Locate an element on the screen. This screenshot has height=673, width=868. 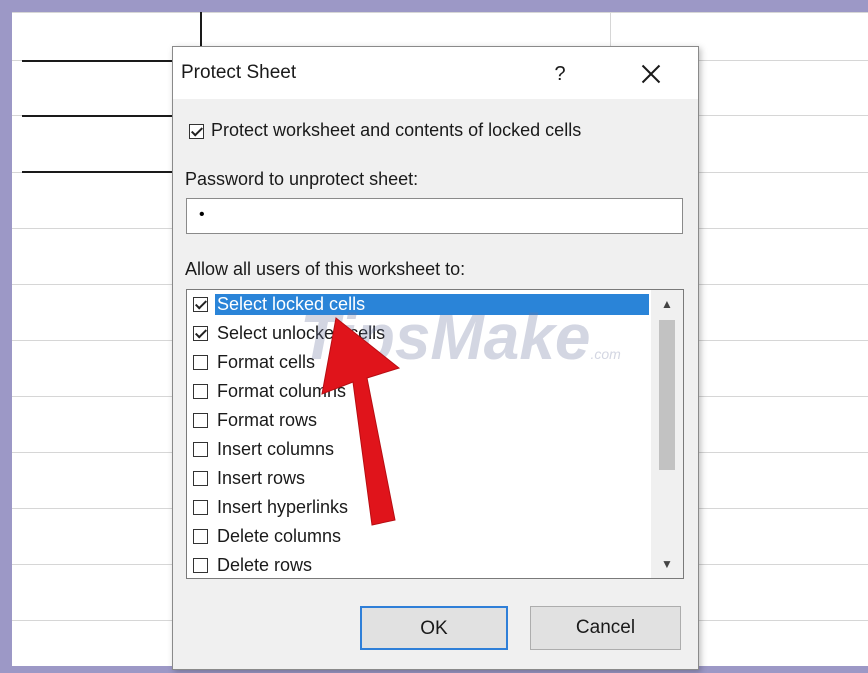
permission-item: Insert rows is located at coordinates (421, 479).